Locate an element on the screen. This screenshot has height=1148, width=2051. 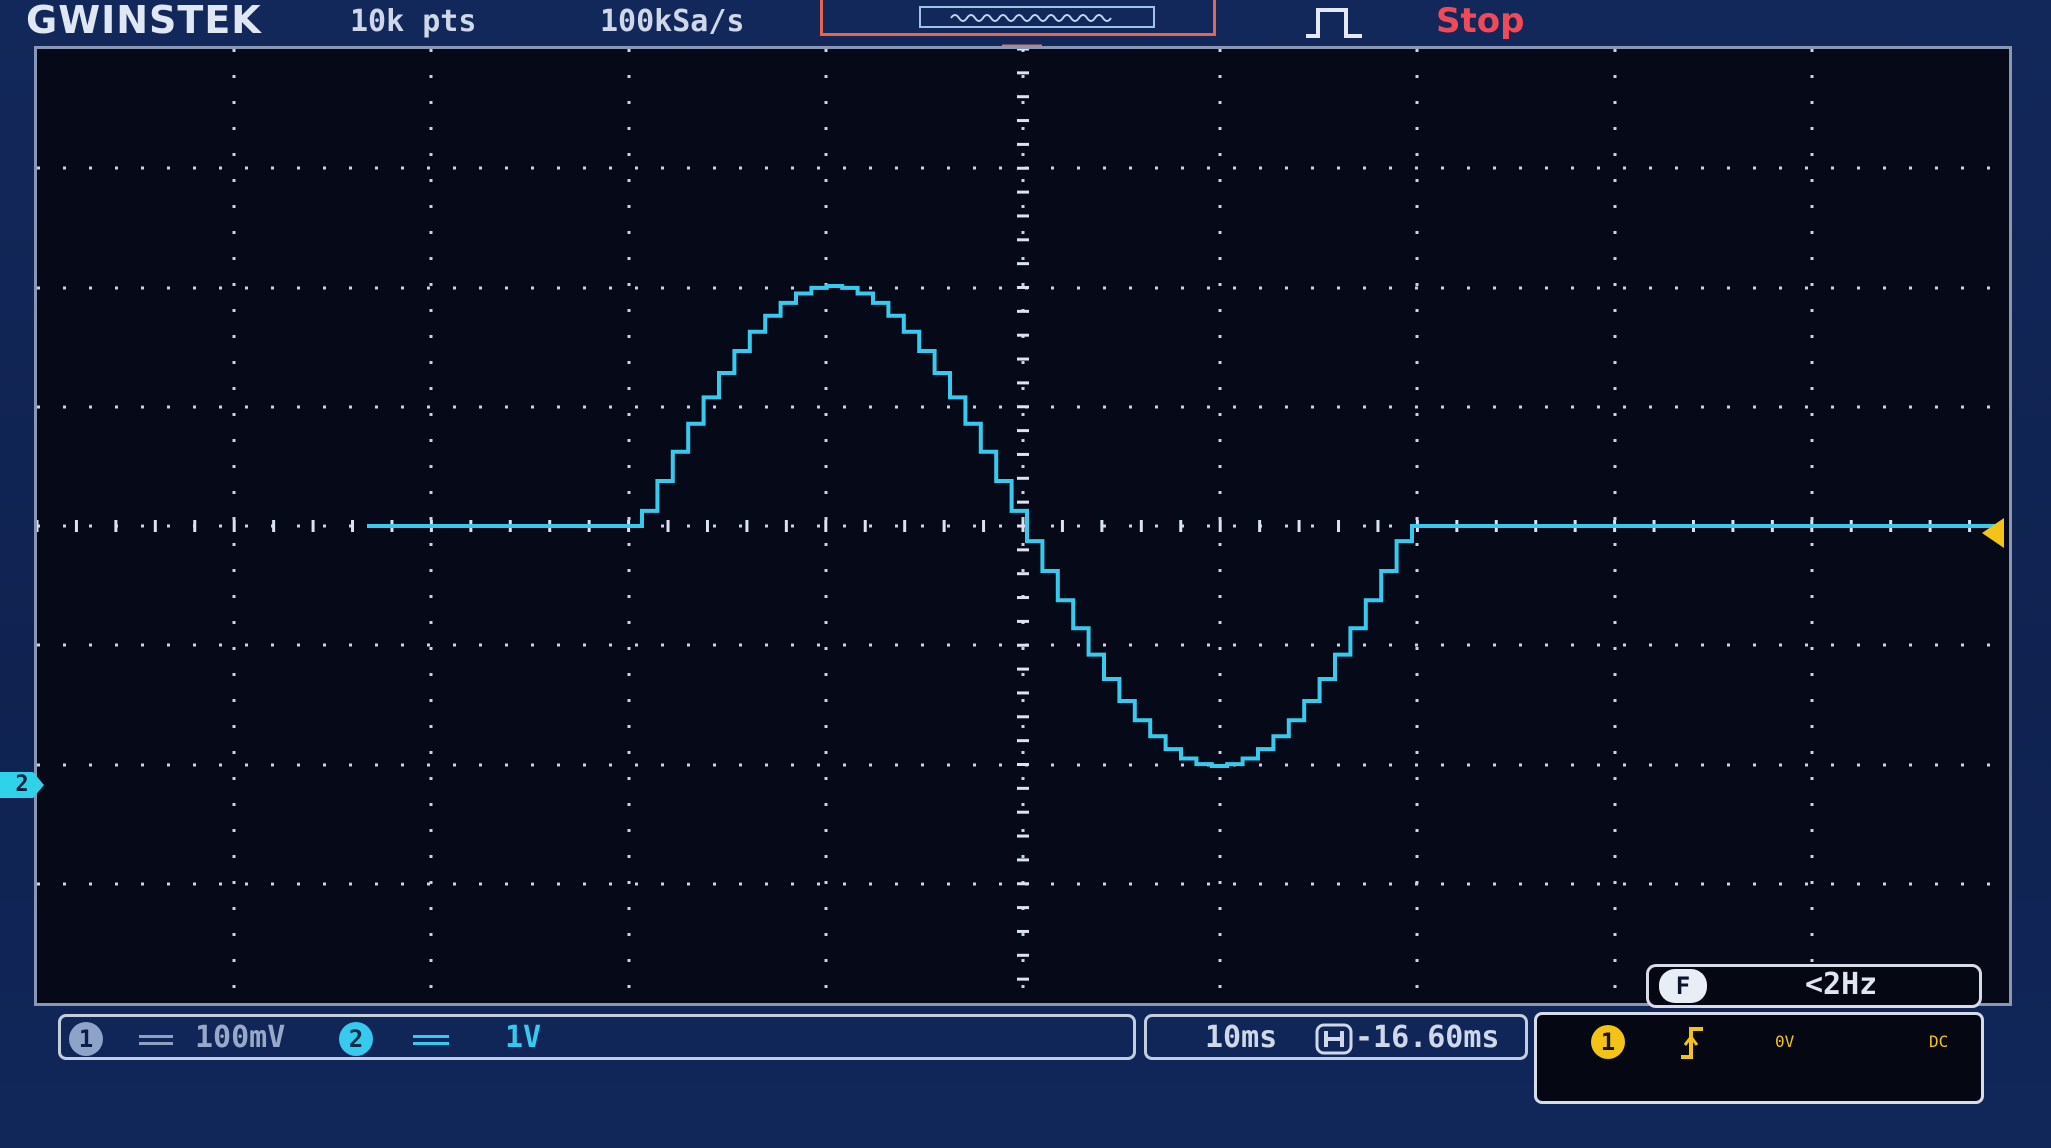
trigger-source-badge: 1 is located at coordinates (1608, 1042).